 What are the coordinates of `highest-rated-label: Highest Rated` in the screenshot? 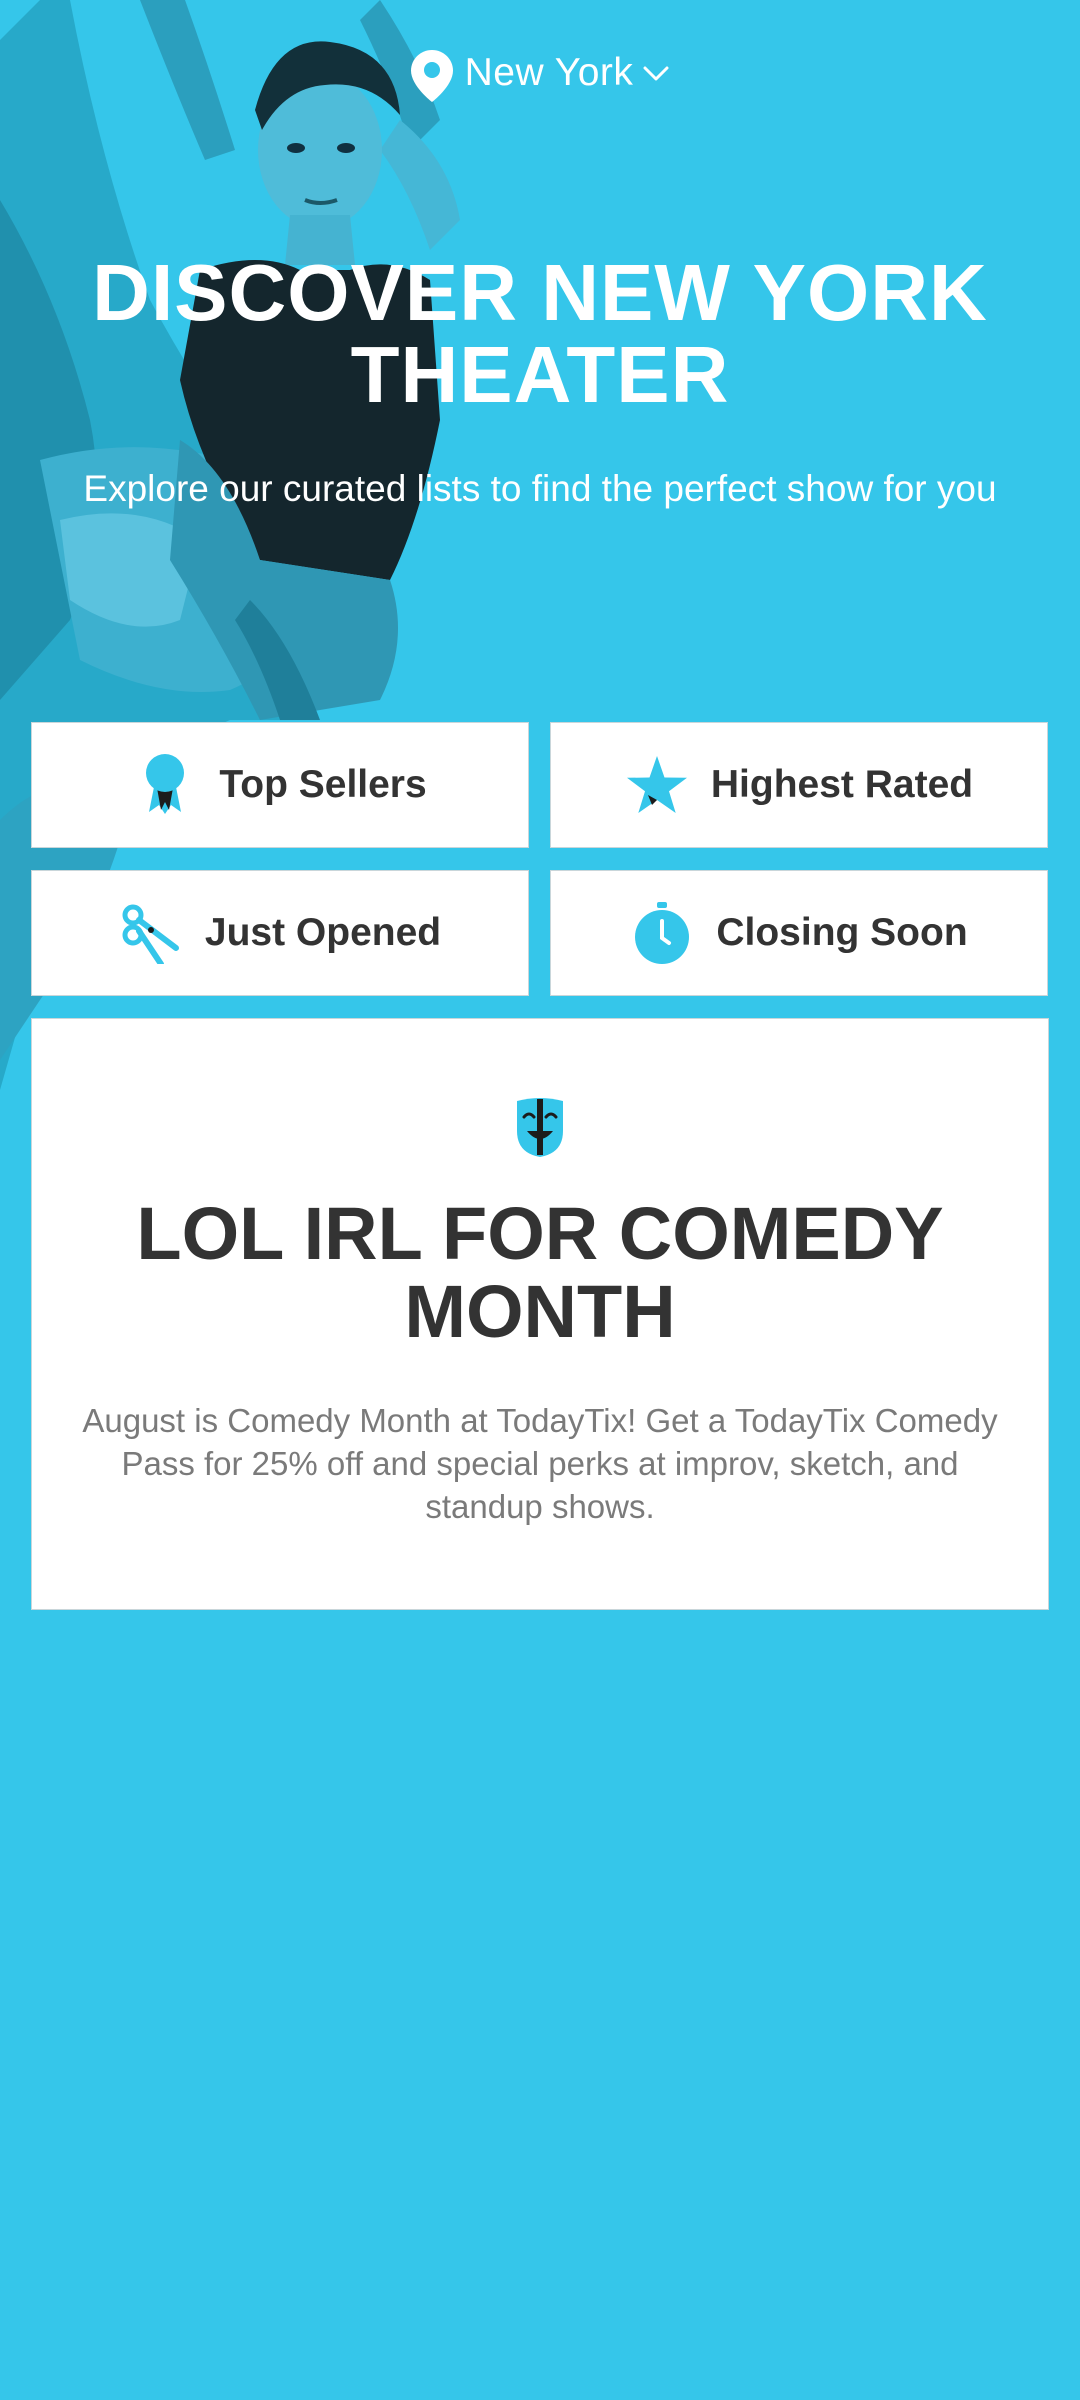 It's located at (842, 784).